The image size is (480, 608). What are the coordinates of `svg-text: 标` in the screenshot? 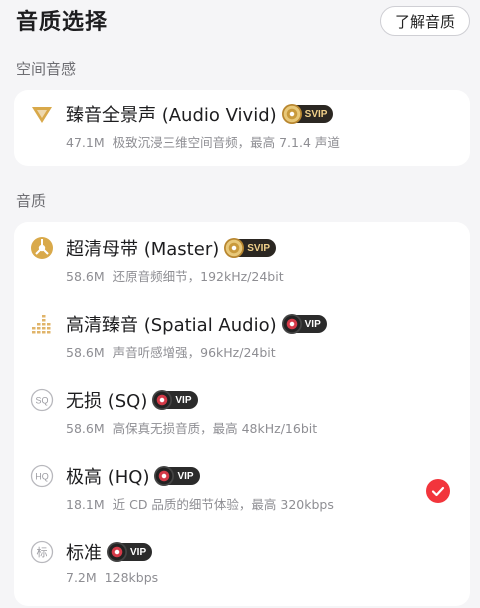 It's located at (42, 552).